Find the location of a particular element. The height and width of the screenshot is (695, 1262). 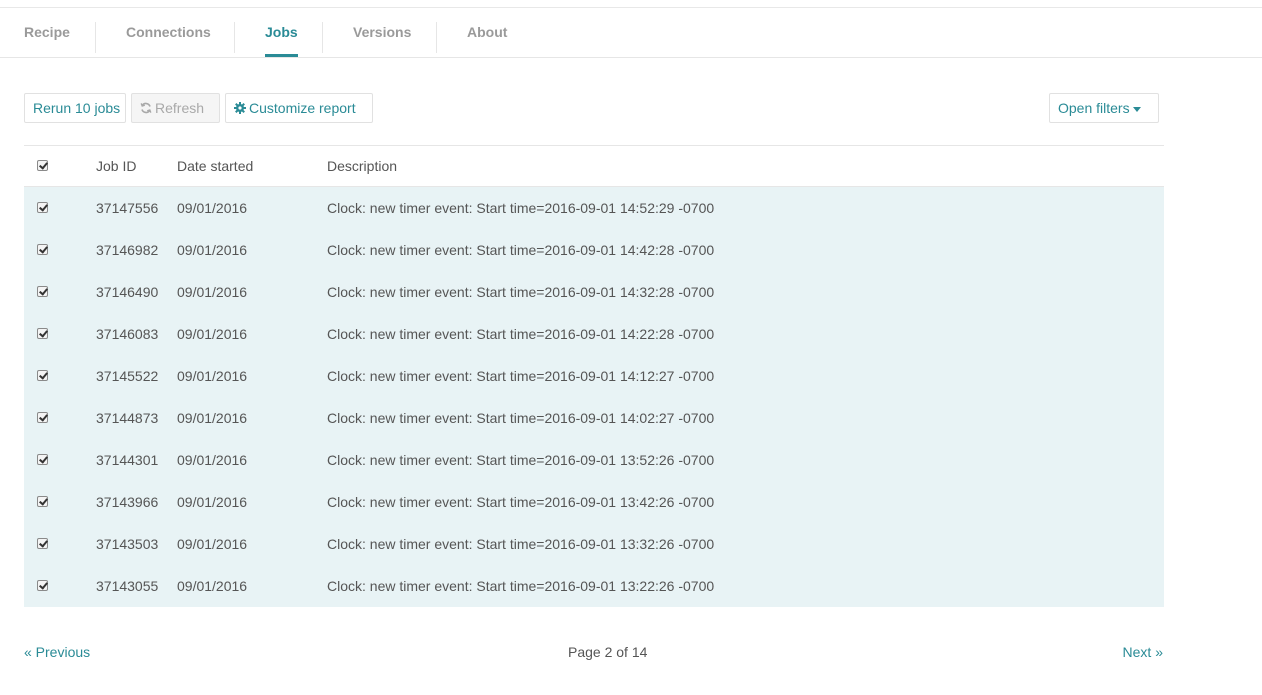

rerun-jobs-button: Rerun 10 jobs is located at coordinates (75, 108).